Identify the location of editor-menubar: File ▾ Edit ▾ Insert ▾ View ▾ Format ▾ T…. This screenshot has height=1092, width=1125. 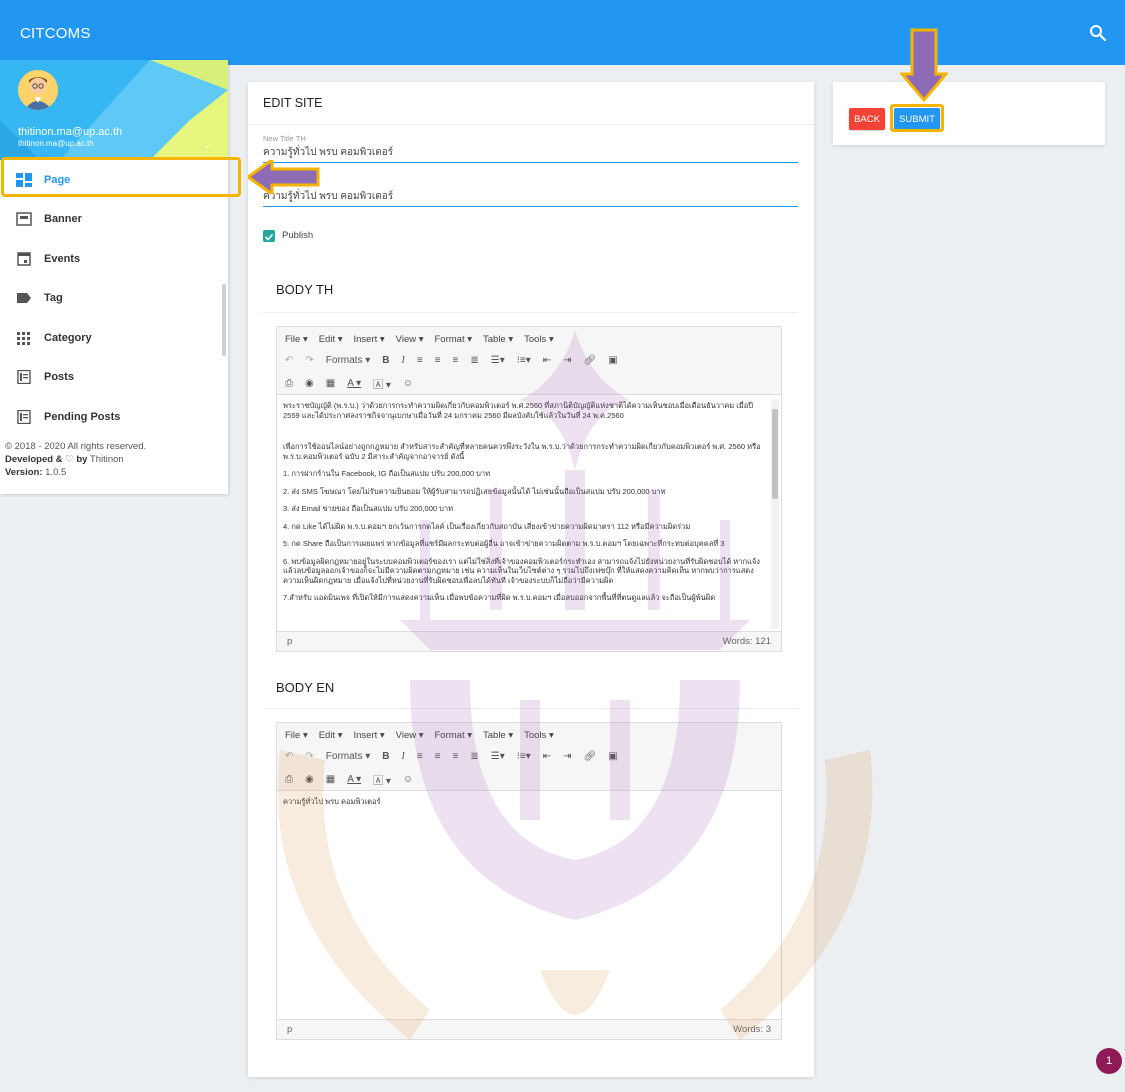
(529, 735).